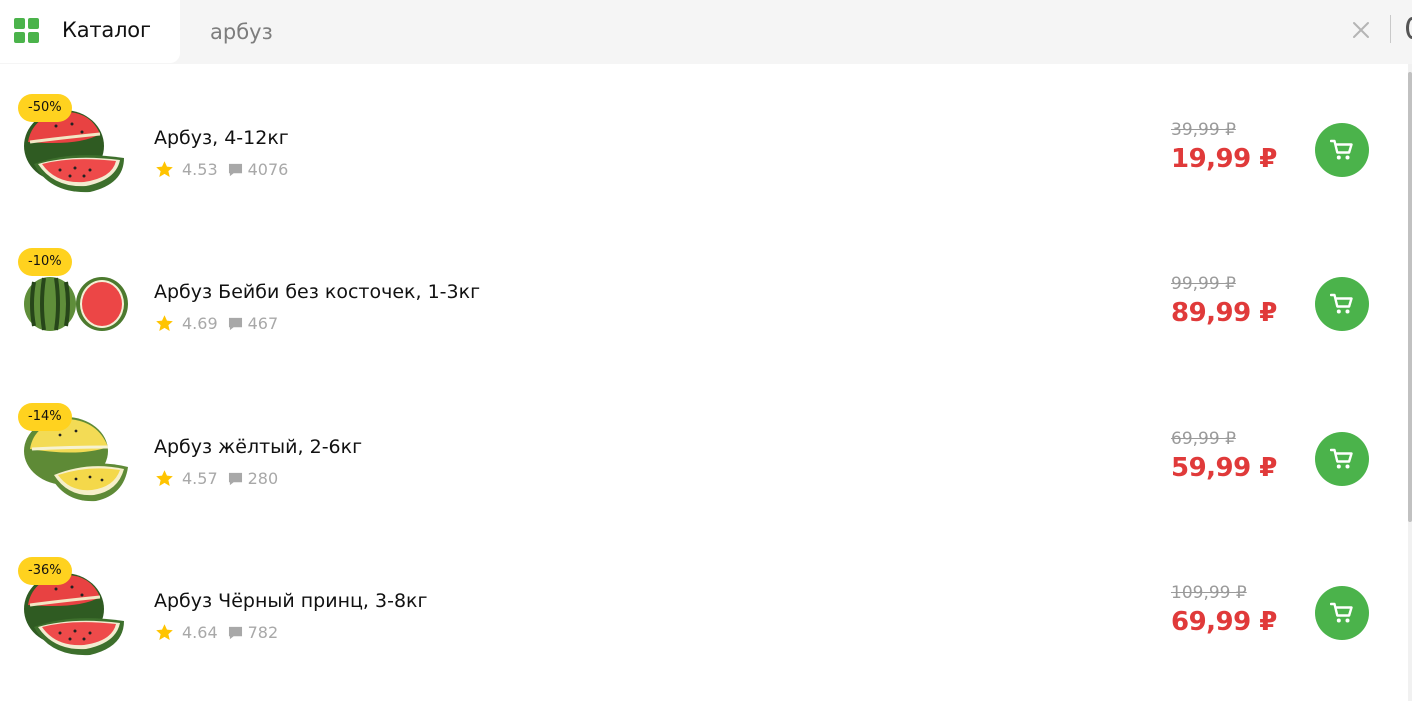  What do you see at coordinates (221, 138) in the screenshot?
I see `product-name: Арбуз, 4-12кг` at bounding box center [221, 138].